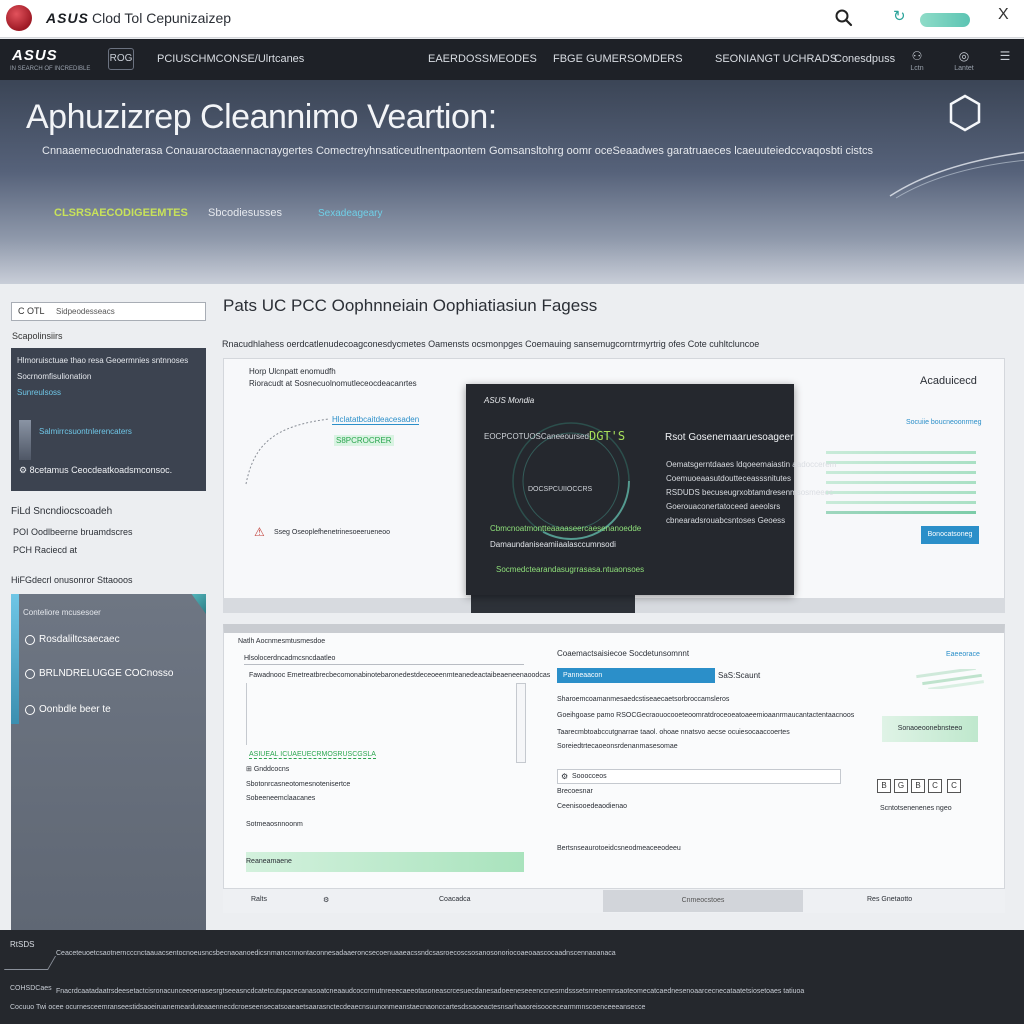  What do you see at coordinates (965, 113) in the screenshot?
I see `hexagon-icon` at bounding box center [965, 113].